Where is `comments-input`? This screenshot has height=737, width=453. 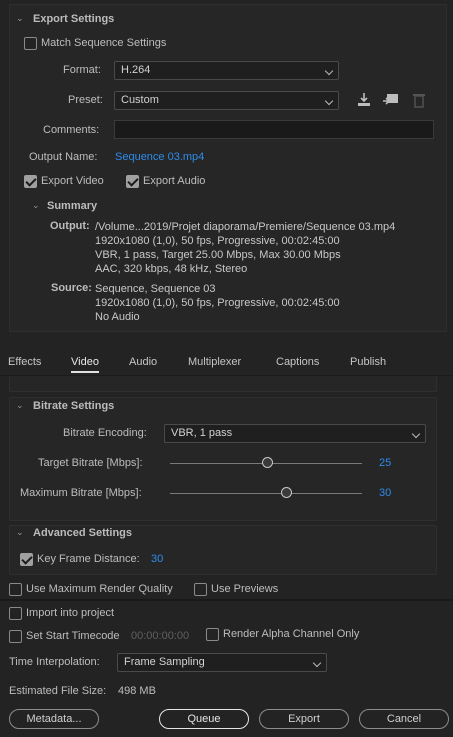 comments-input is located at coordinates (274, 129).